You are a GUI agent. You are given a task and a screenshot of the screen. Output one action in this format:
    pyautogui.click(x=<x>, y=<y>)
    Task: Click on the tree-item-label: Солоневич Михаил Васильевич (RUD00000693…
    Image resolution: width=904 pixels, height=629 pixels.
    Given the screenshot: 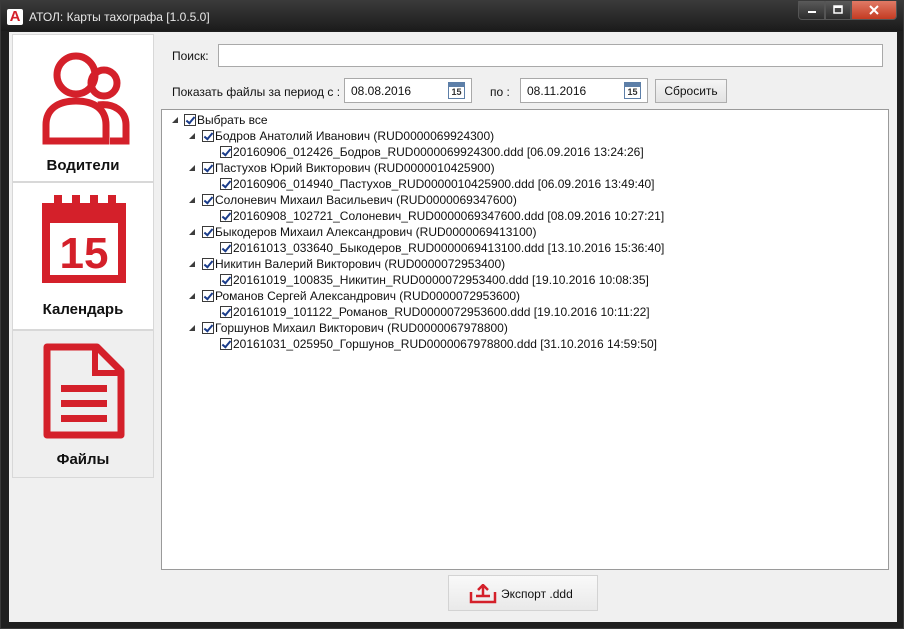 What is the action you would take?
    pyautogui.click(x=366, y=200)
    